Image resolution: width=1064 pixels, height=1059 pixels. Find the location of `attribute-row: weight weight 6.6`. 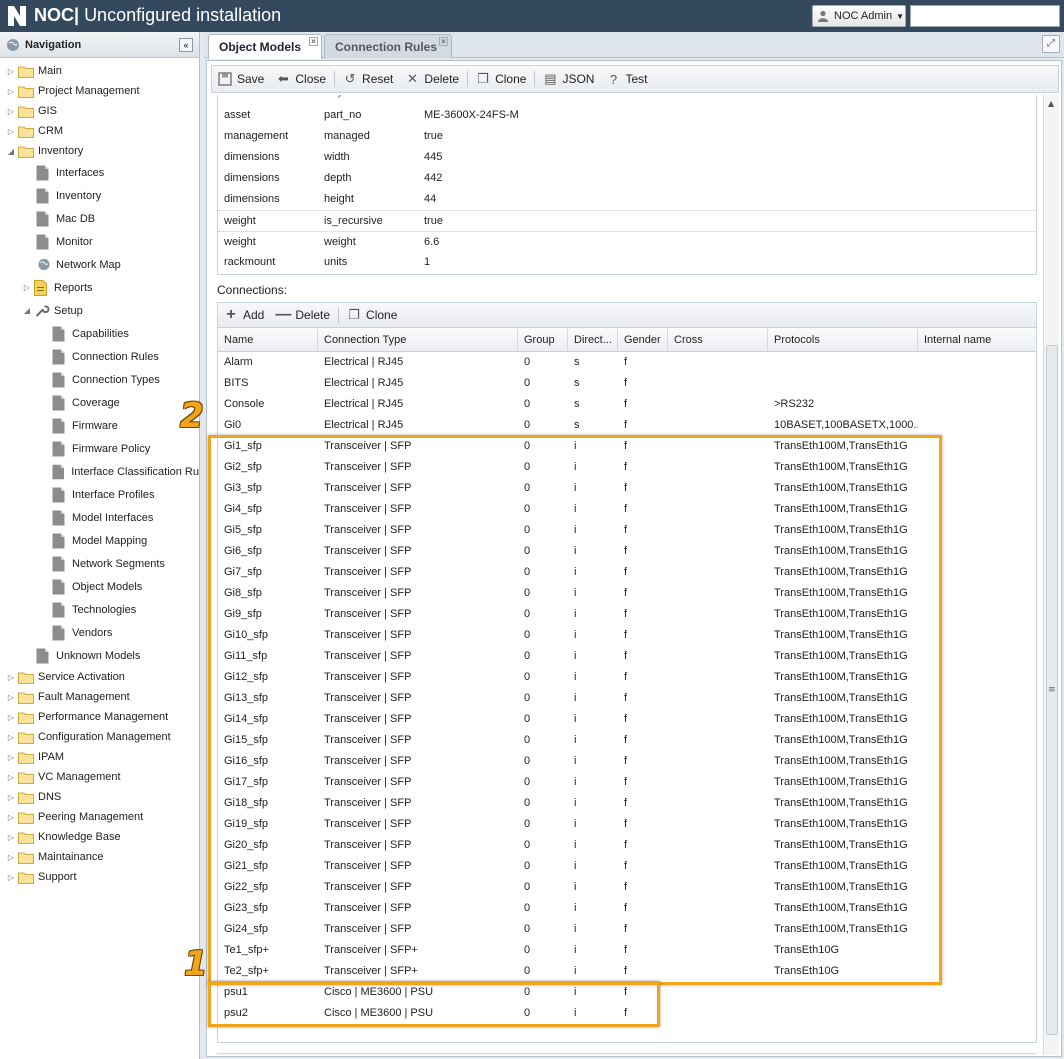

attribute-row: weight weight 6.6 is located at coordinates (627, 241).